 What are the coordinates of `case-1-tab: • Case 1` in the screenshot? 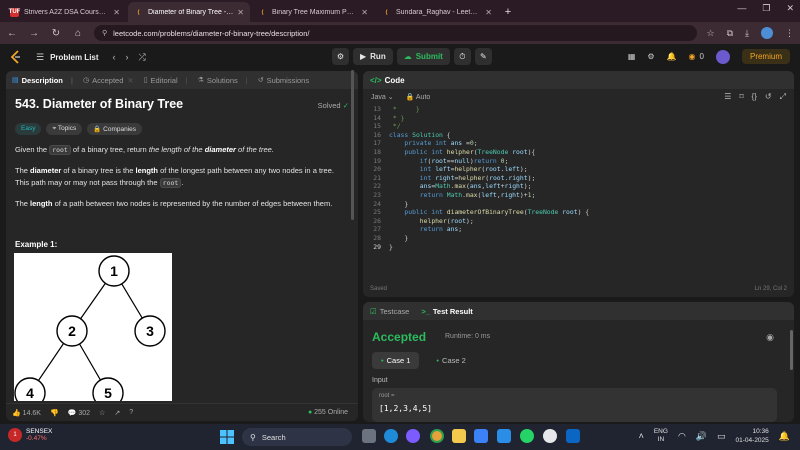 It's located at (396, 360).